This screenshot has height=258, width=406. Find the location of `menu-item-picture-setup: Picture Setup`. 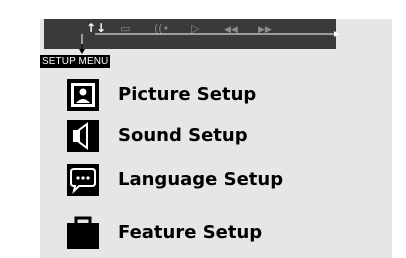

menu-item-picture-setup: Picture Setup is located at coordinates (220, 95).